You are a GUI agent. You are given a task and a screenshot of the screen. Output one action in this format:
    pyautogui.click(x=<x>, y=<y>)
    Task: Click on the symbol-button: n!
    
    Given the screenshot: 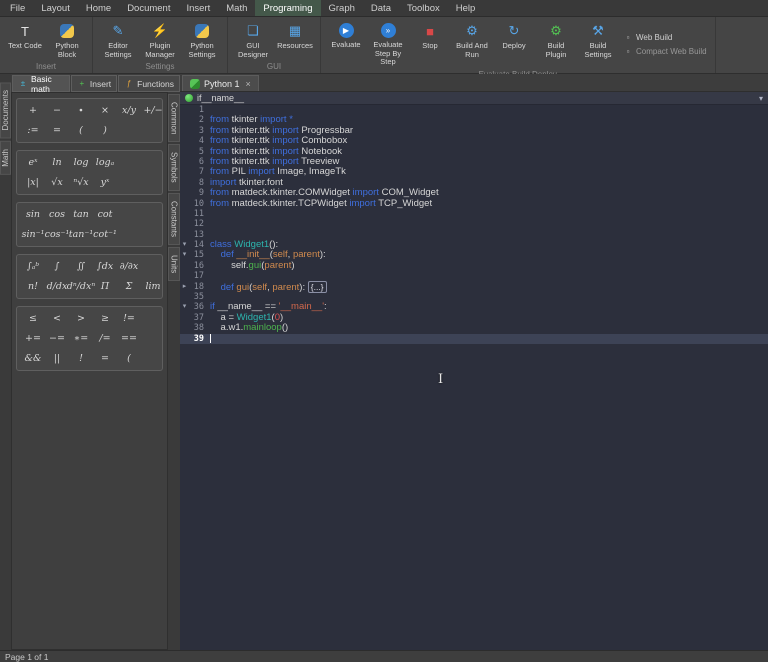 What is the action you would take?
    pyautogui.click(x=33, y=286)
    